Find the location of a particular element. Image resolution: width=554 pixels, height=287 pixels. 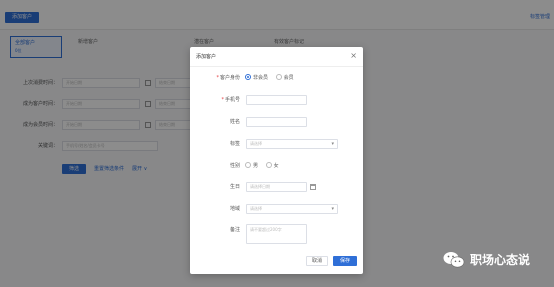

radio-label: 非会员 is located at coordinates (261, 78).